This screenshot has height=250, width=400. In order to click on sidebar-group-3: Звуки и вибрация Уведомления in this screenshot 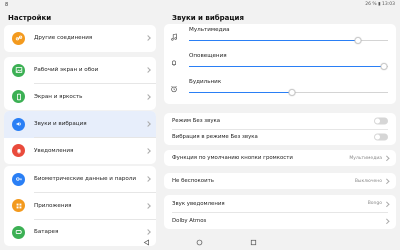, I will do `click(80, 137)`.